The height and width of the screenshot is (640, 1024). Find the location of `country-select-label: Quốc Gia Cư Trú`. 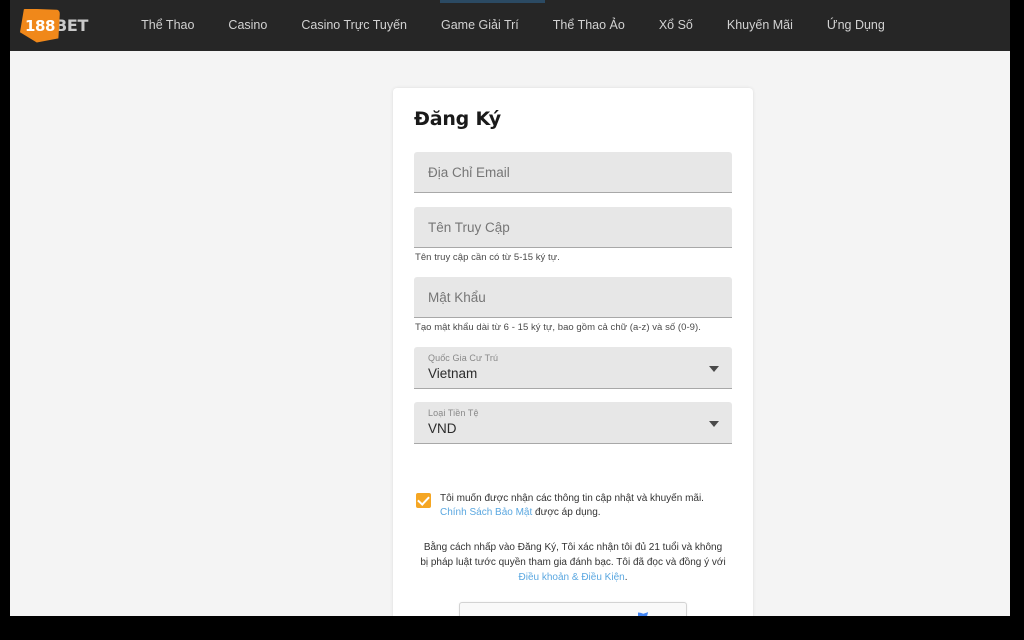

country-select-label: Quốc Gia Cư Trú is located at coordinates (463, 358).